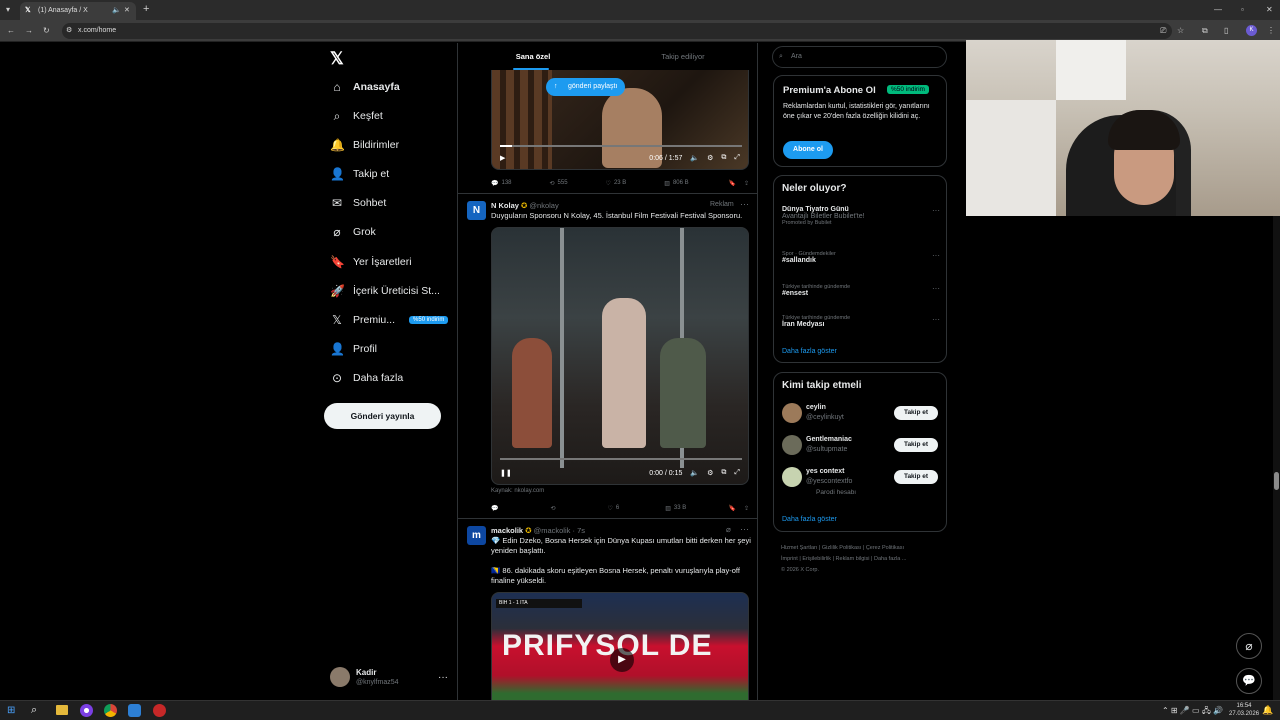 Image resolution: width=1280 pixels, height=720 pixels. Describe the element at coordinates (1249, 681) in the screenshot. I see `messages-float-icon: 💬` at that location.